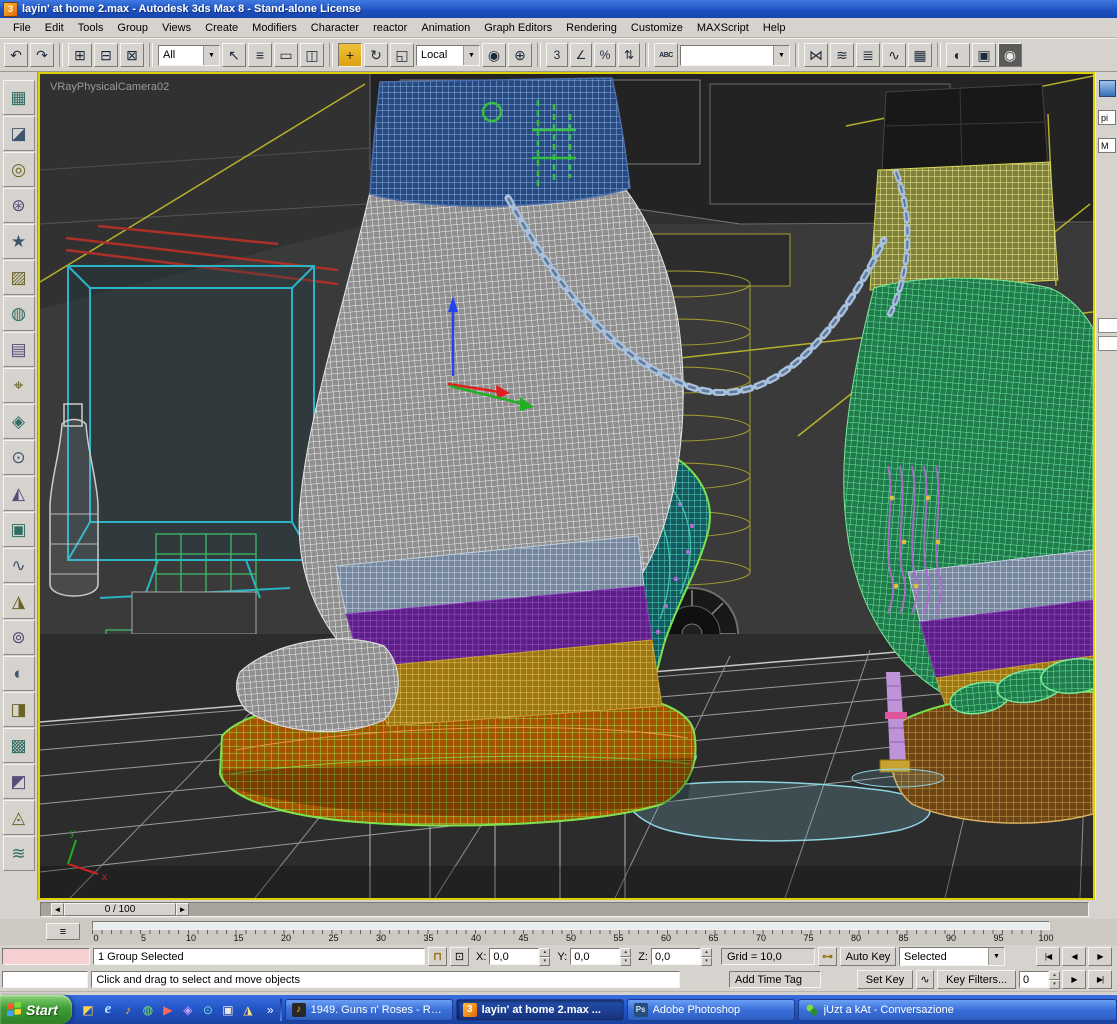 The height and width of the screenshot is (1024, 1117). Describe the element at coordinates (350, 55) in the screenshot. I see `select-and-move-button: +` at that location.